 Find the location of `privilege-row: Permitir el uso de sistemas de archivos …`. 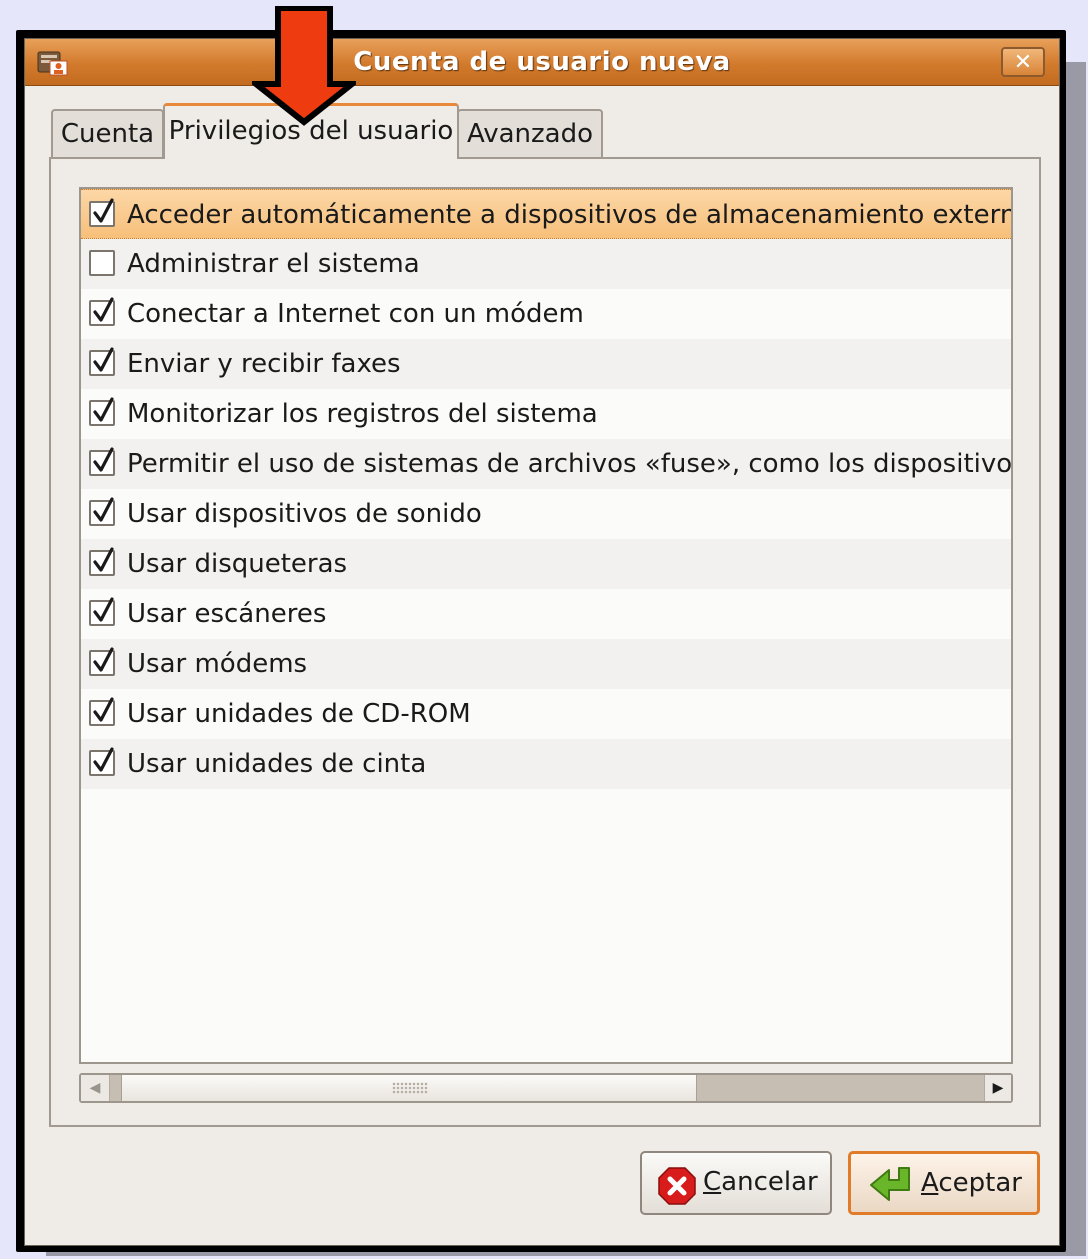

privilege-row: Permitir el uso de sistemas de archivos … is located at coordinates (546, 464).